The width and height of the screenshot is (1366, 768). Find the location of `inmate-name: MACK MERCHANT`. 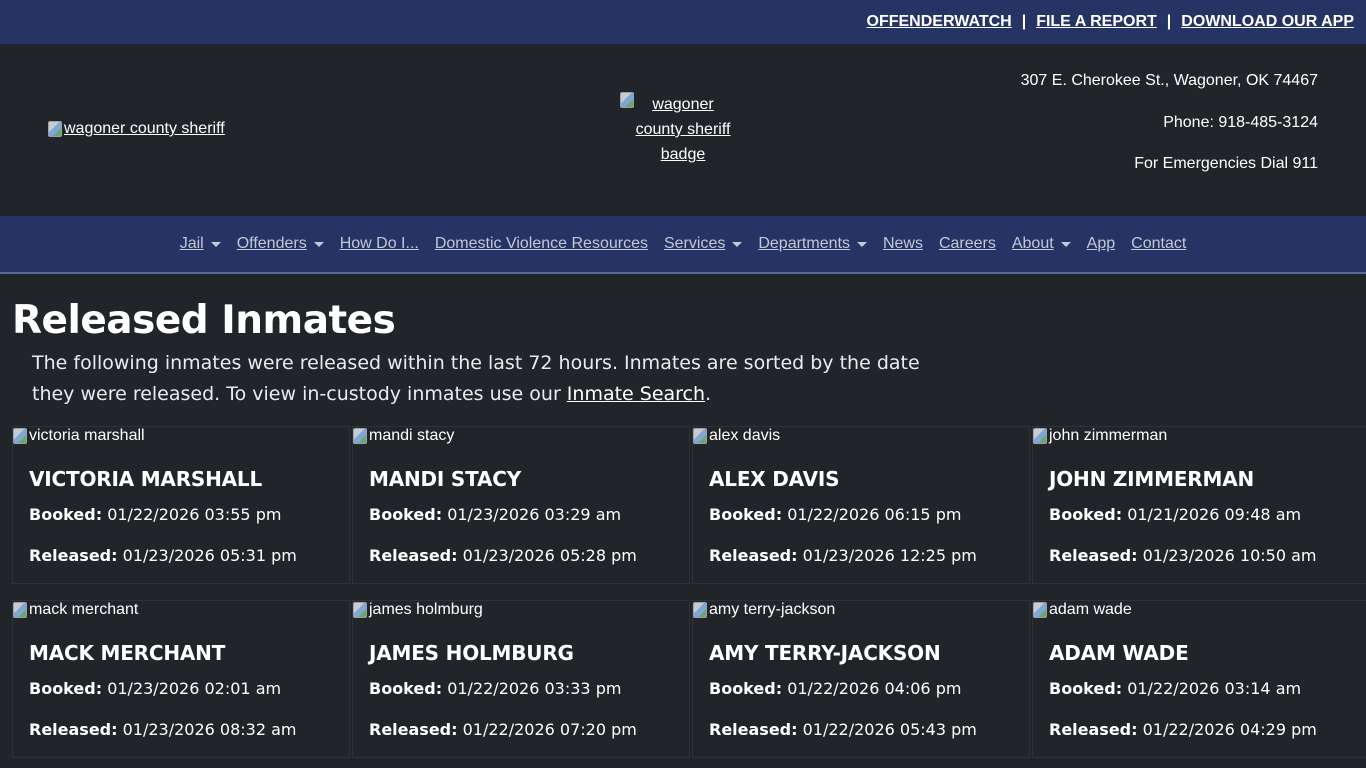

inmate-name: MACK MERCHANT is located at coordinates (127, 653).